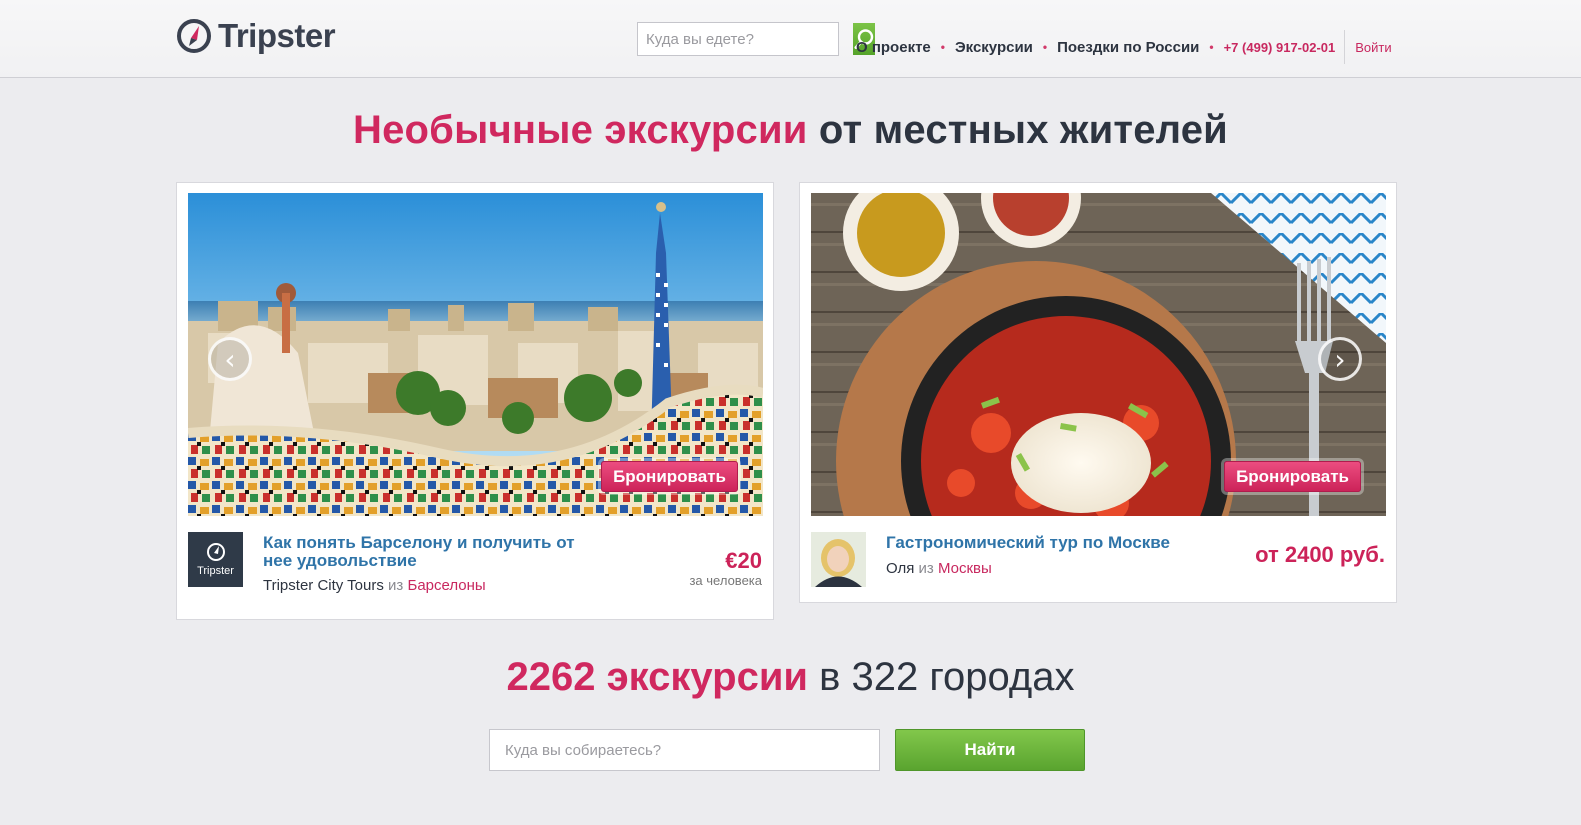 This screenshot has width=1581, height=825. What do you see at coordinates (215, 571) in the screenshot?
I see `avatar-label: Tripster` at bounding box center [215, 571].